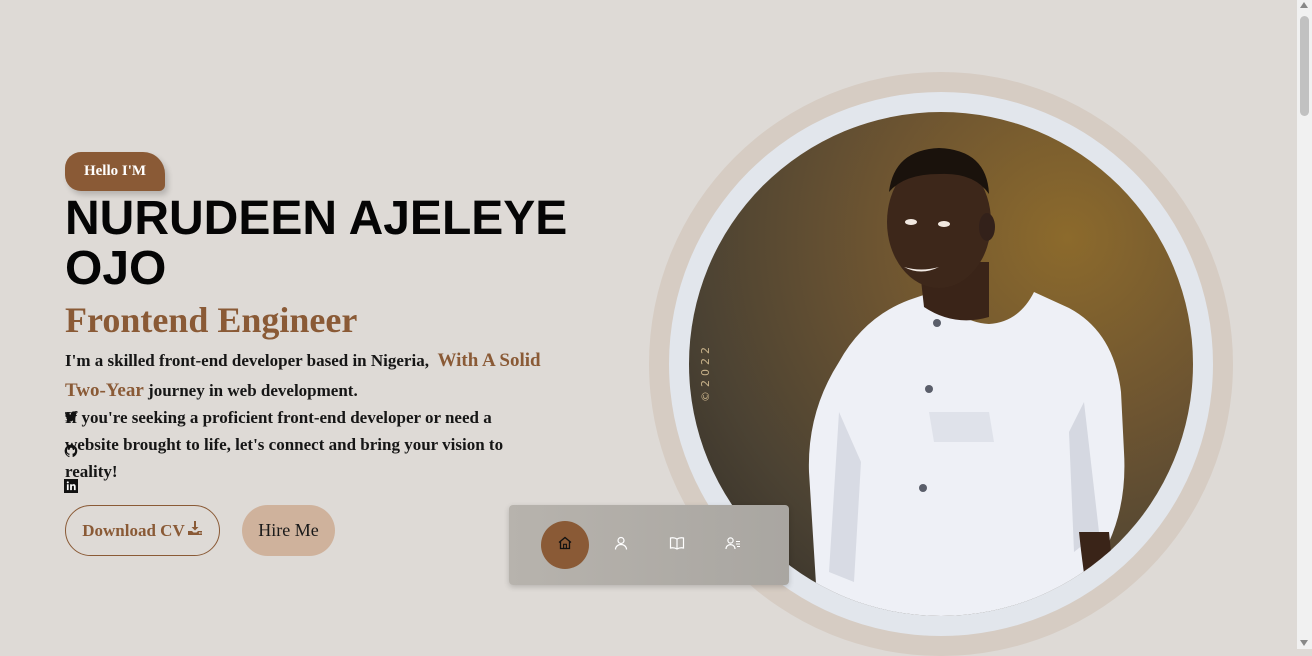 The width and height of the screenshot is (1312, 656). What do you see at coordinates (649, 545) in the screenshot?
I see `bottom-nav` at bounding box center [649, 545].